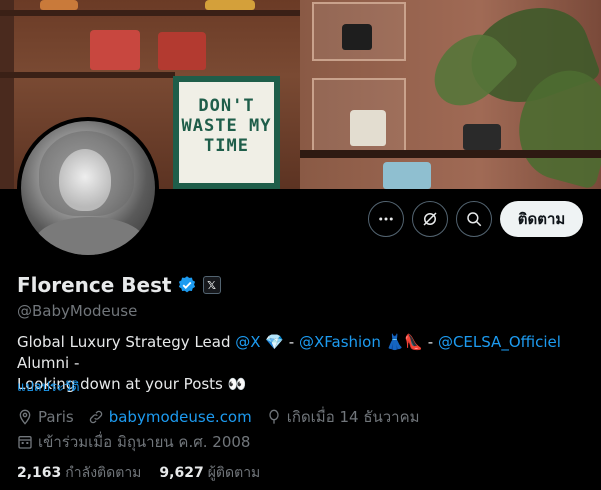 The width and height of the screenshot is (601, 490). I want to click on more-dots-icon, so click(386, 219).